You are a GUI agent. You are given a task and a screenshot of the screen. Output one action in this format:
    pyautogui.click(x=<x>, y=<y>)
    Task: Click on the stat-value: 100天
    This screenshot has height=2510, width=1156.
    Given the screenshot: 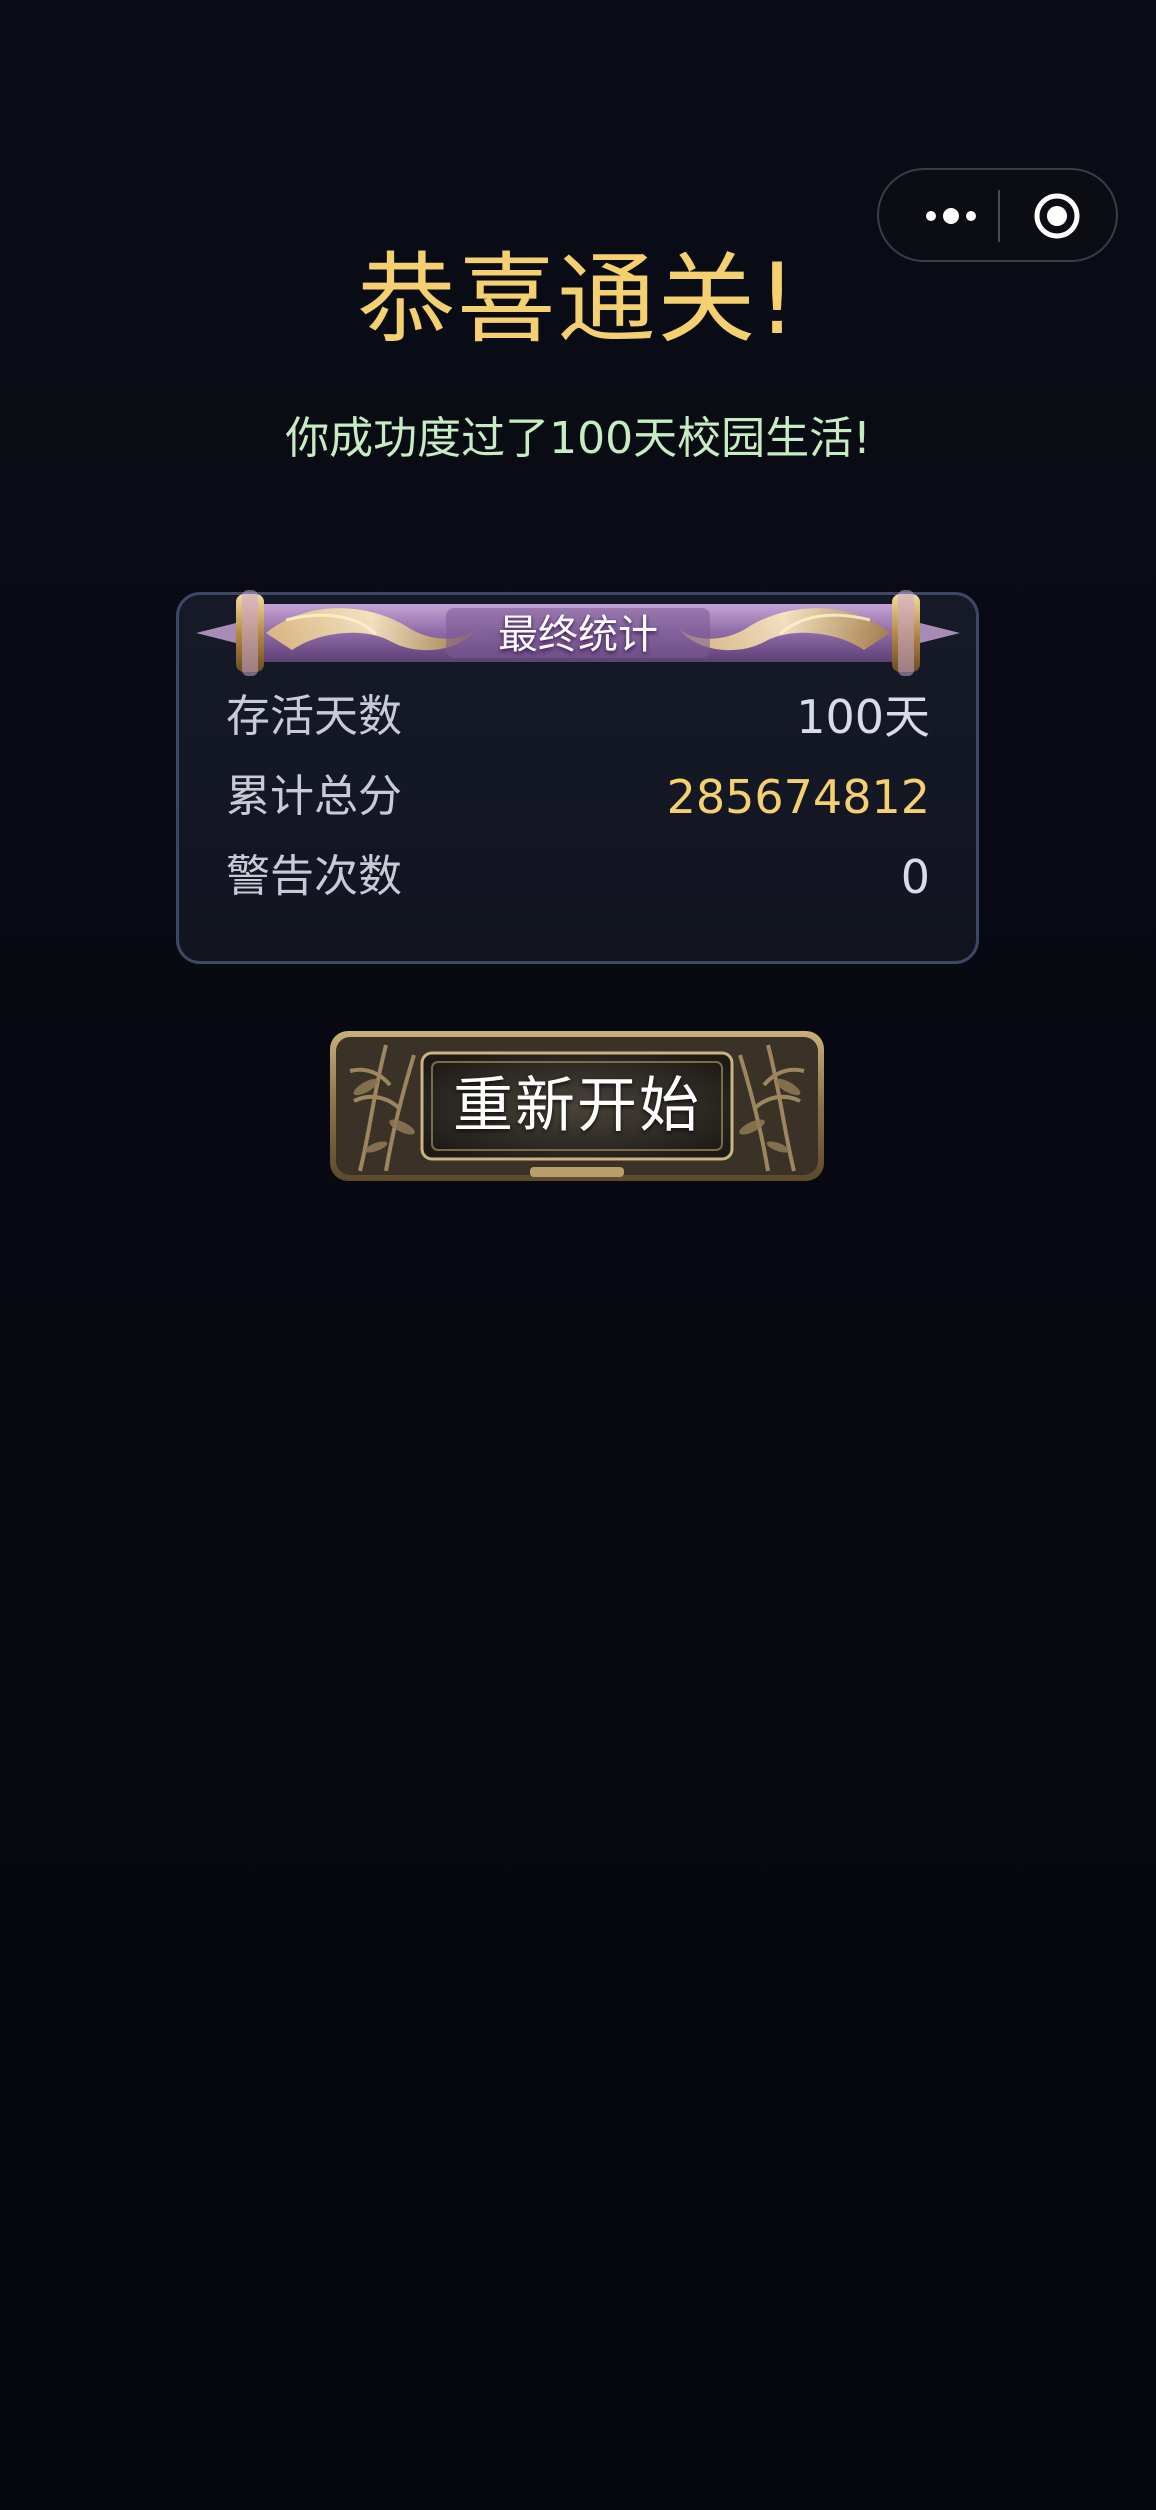 What is the action you would take?
    pyautogui.click(x=863, y=717)
    